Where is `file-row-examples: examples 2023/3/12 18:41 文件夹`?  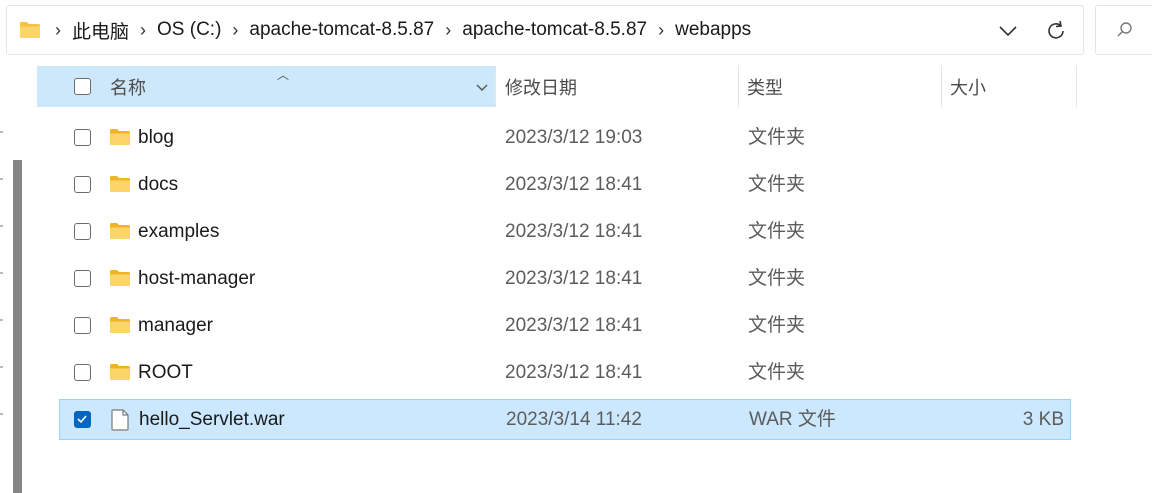
file-row-examples: examples 2023/3/12 18:41 文件夹 is located at coordinates (565, 231).